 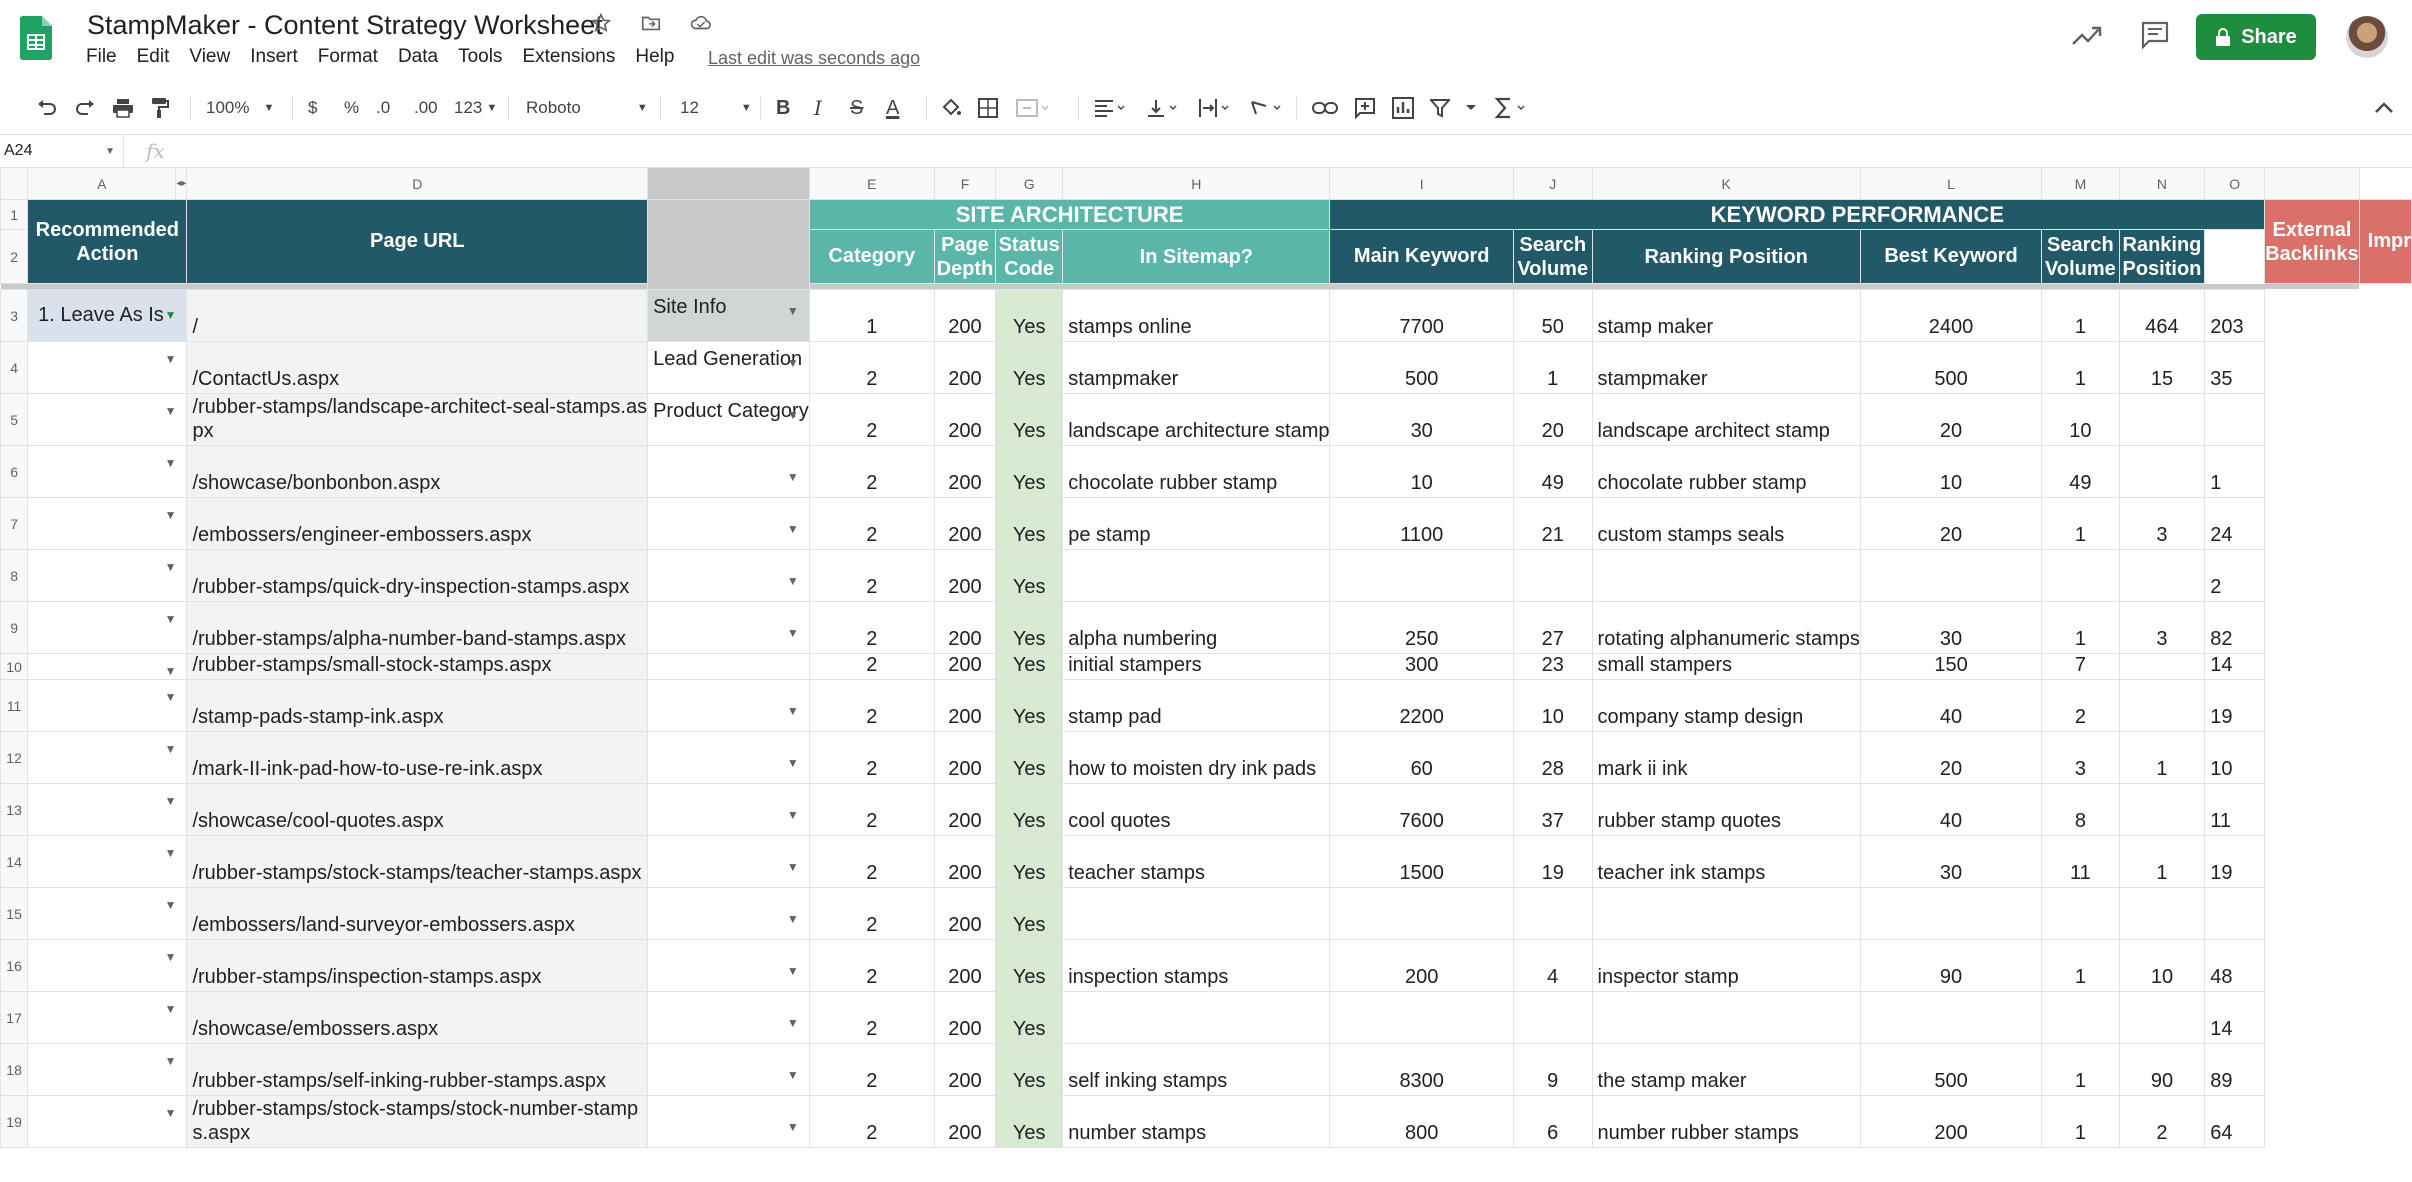 I want to click on cell-ranking-position: 27, so click(x=1552, y=627).